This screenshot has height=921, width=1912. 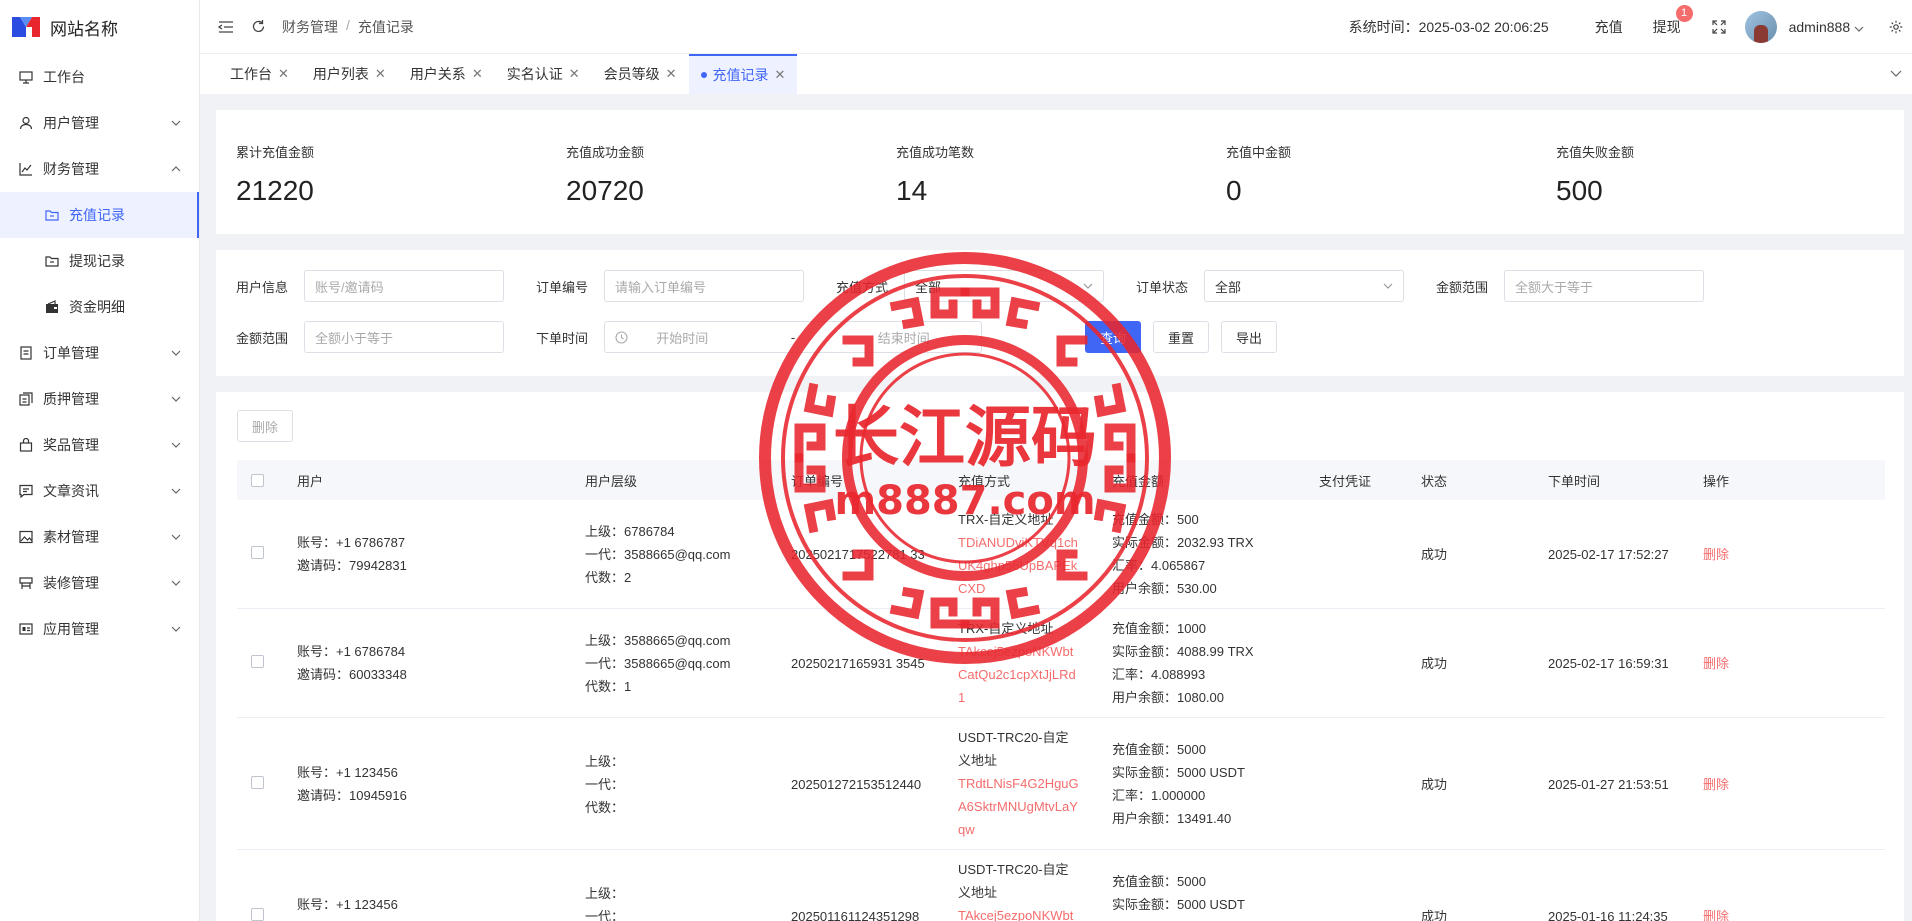 What do you see at coordinates (682, 337) in the screenshot?
I see `start-time-input: 开始时间` at bounding box center [682, 337].